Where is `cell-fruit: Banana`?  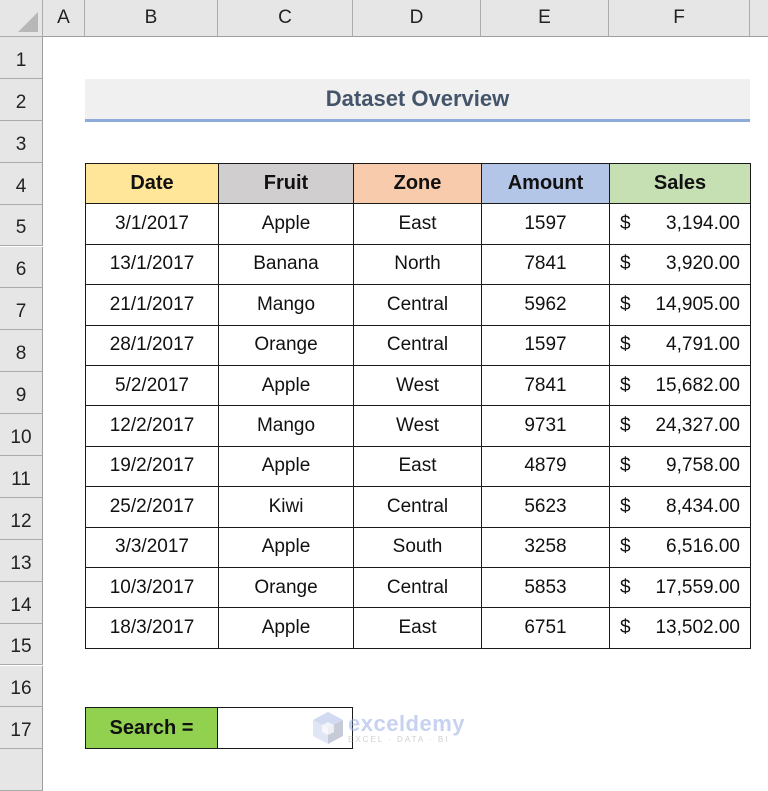
cell-fruit: Banana is located at coordinates (286, 264).